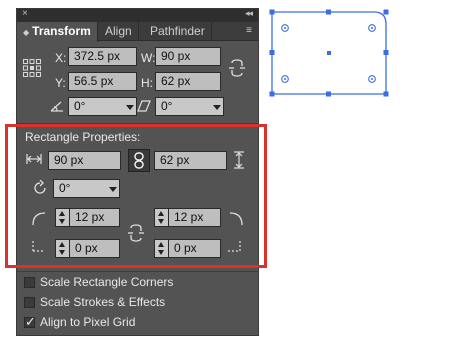 The width and height of the screenshot is (469, 343). What do you see at coordinates (32, 68) in the screenshot?
I see `reference-point-icon` at bounding box center [32, 68].